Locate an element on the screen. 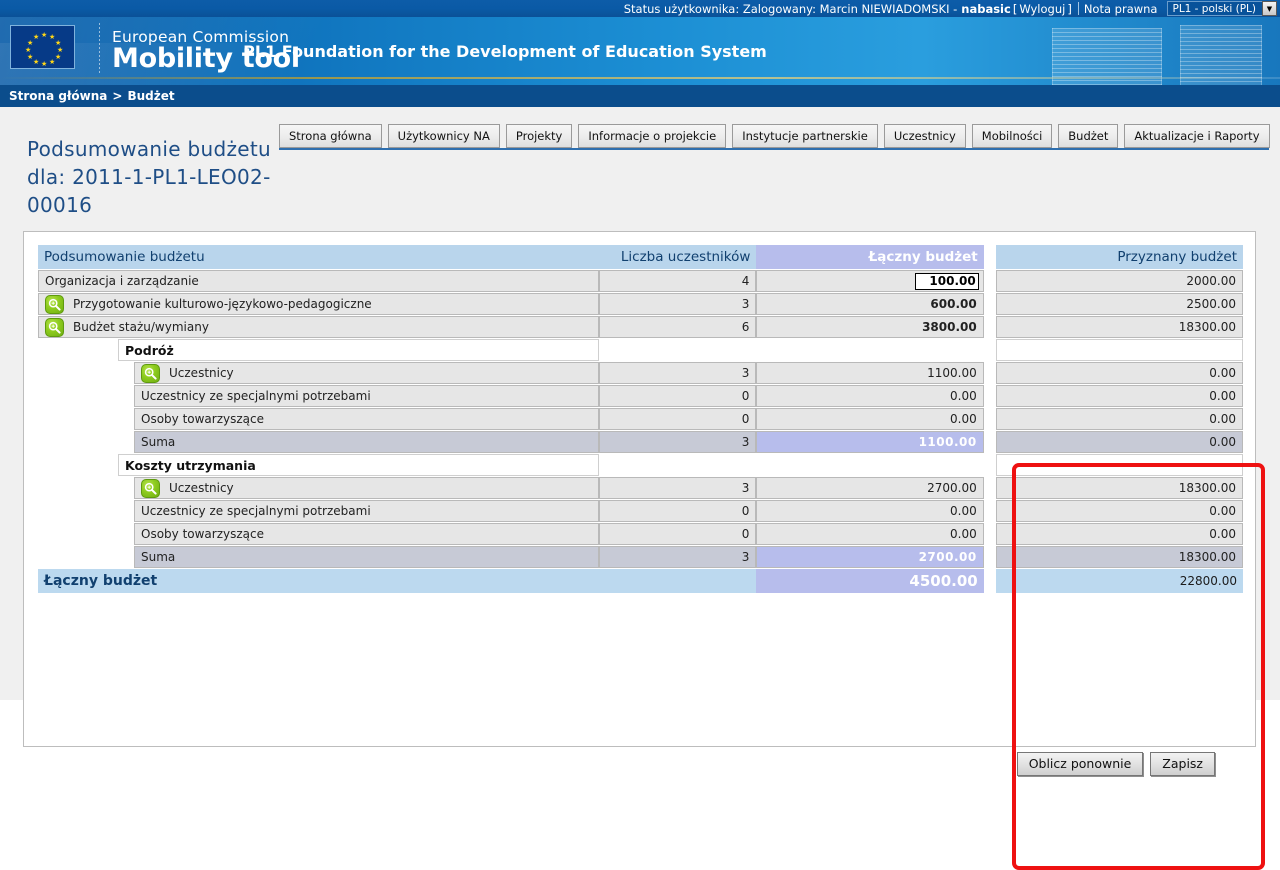  total-budget-value: 1100.00 is located at coordinates (870, 373).